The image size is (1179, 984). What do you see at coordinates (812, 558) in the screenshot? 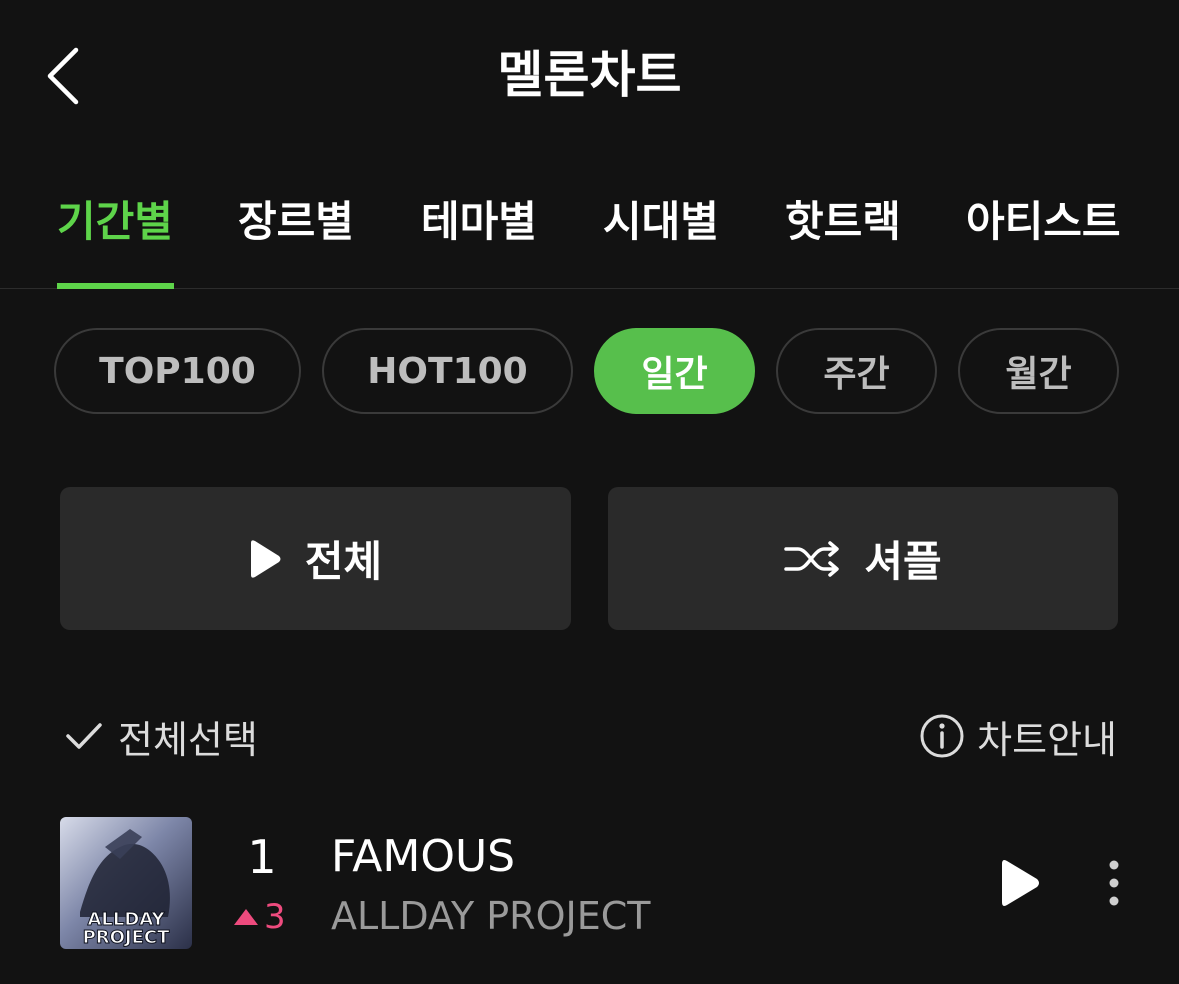
I see `shuffle-icon` at bounding box center [812, 558].